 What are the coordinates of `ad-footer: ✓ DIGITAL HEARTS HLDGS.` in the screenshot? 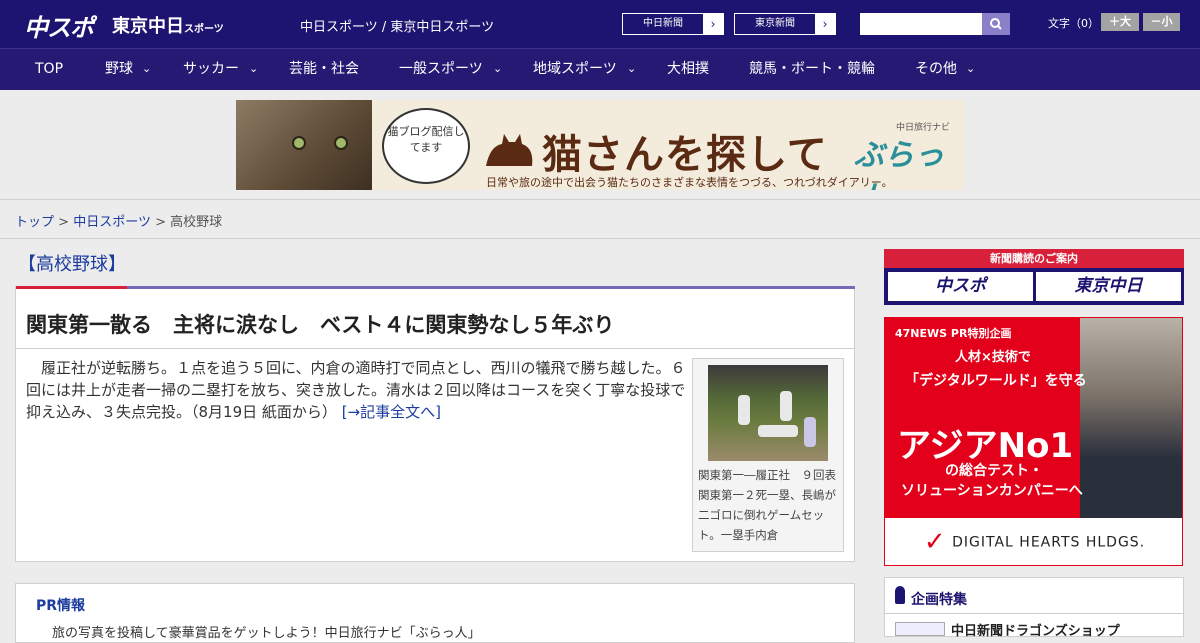 It's located at (1033, 541).